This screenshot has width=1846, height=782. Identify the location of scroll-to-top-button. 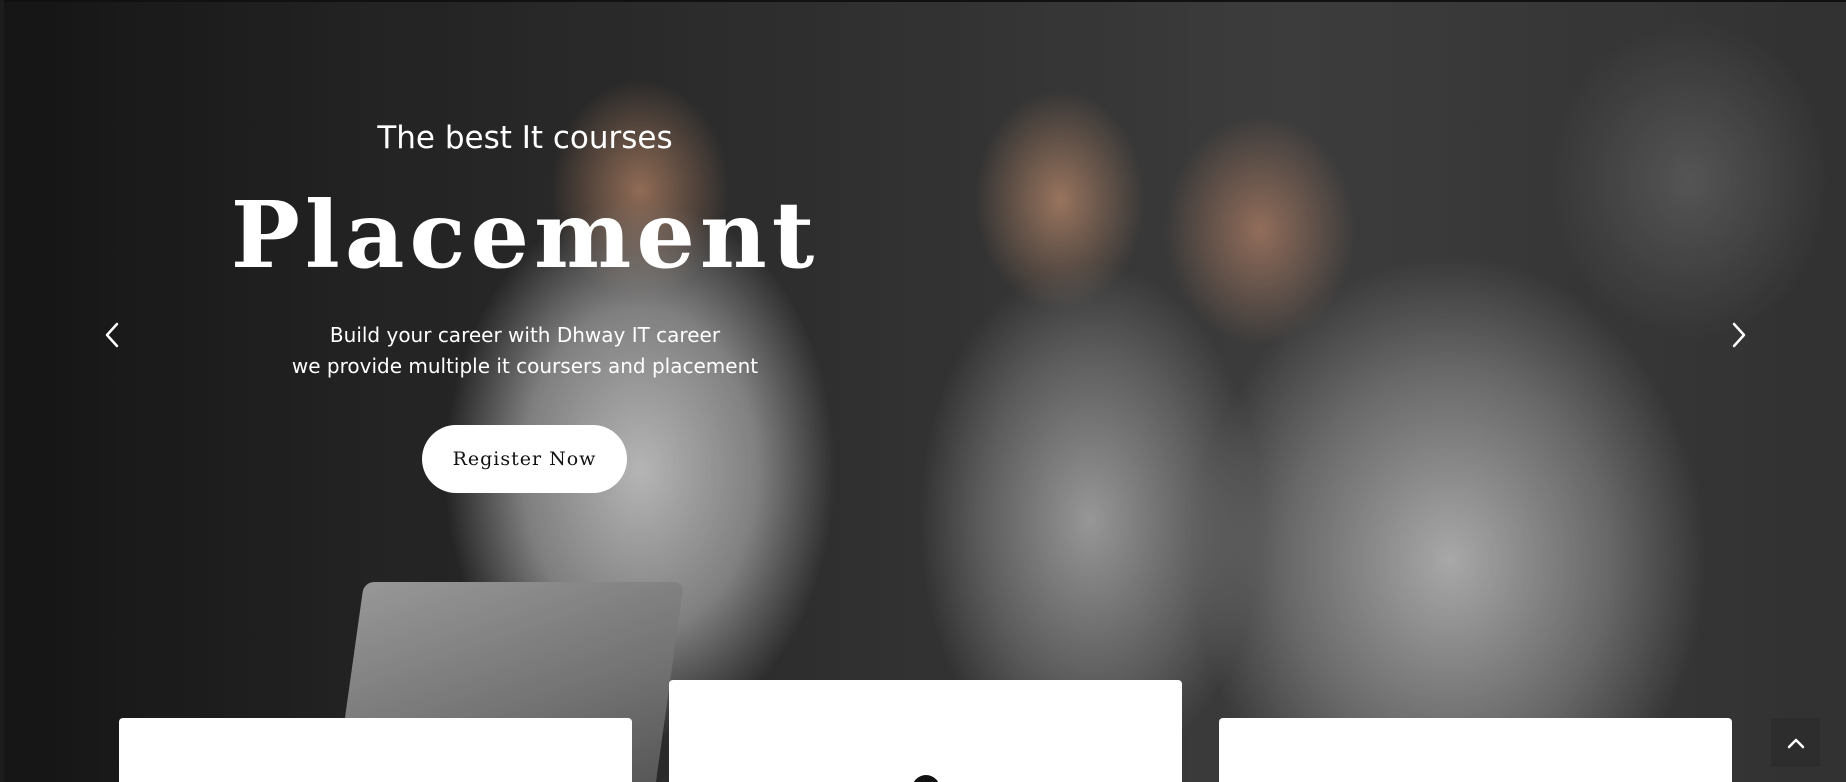
(1795, 742).